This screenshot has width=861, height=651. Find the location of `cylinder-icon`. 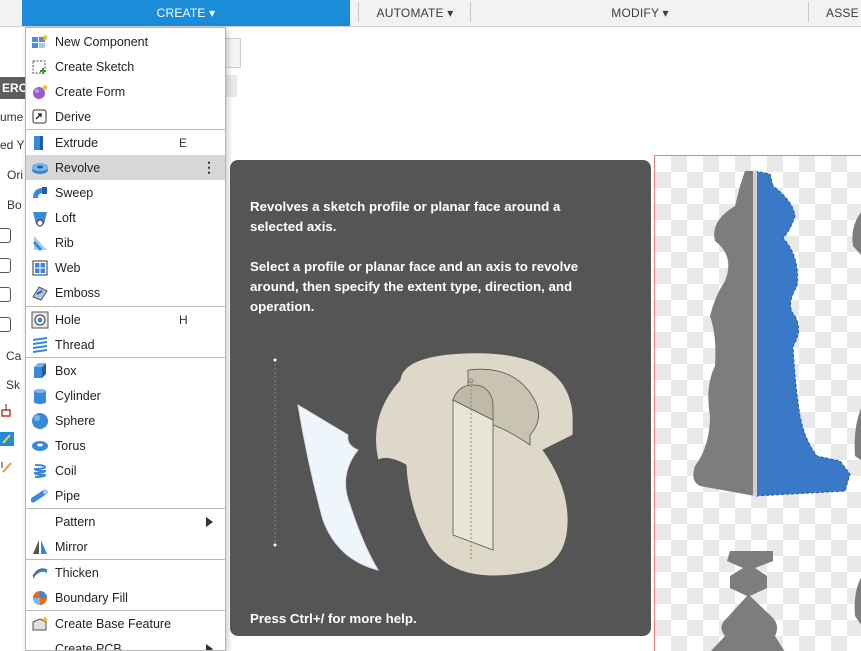

cylinder-icon is located at coordinates (40, 396).